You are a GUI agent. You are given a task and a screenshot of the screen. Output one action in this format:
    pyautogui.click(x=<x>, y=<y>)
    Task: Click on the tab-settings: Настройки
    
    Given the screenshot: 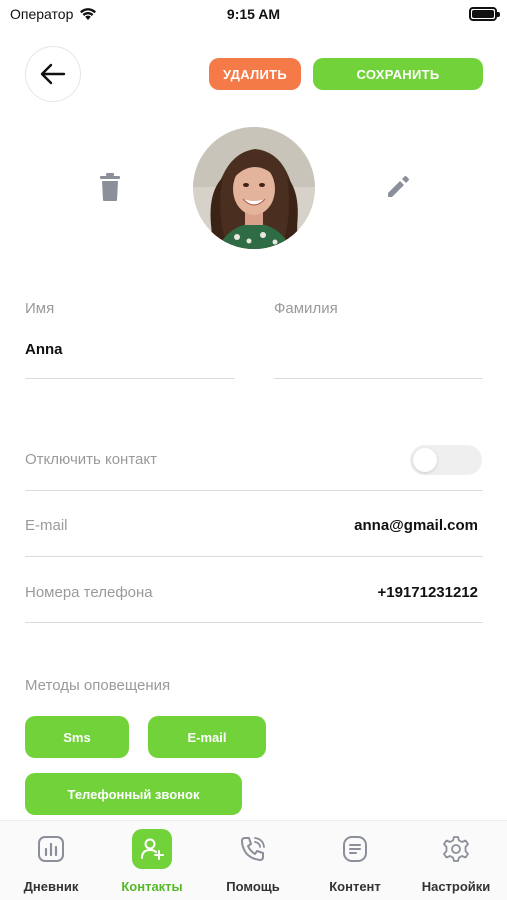 What is the action you would take?
    pyautogui.click(x=456, y=860)
    